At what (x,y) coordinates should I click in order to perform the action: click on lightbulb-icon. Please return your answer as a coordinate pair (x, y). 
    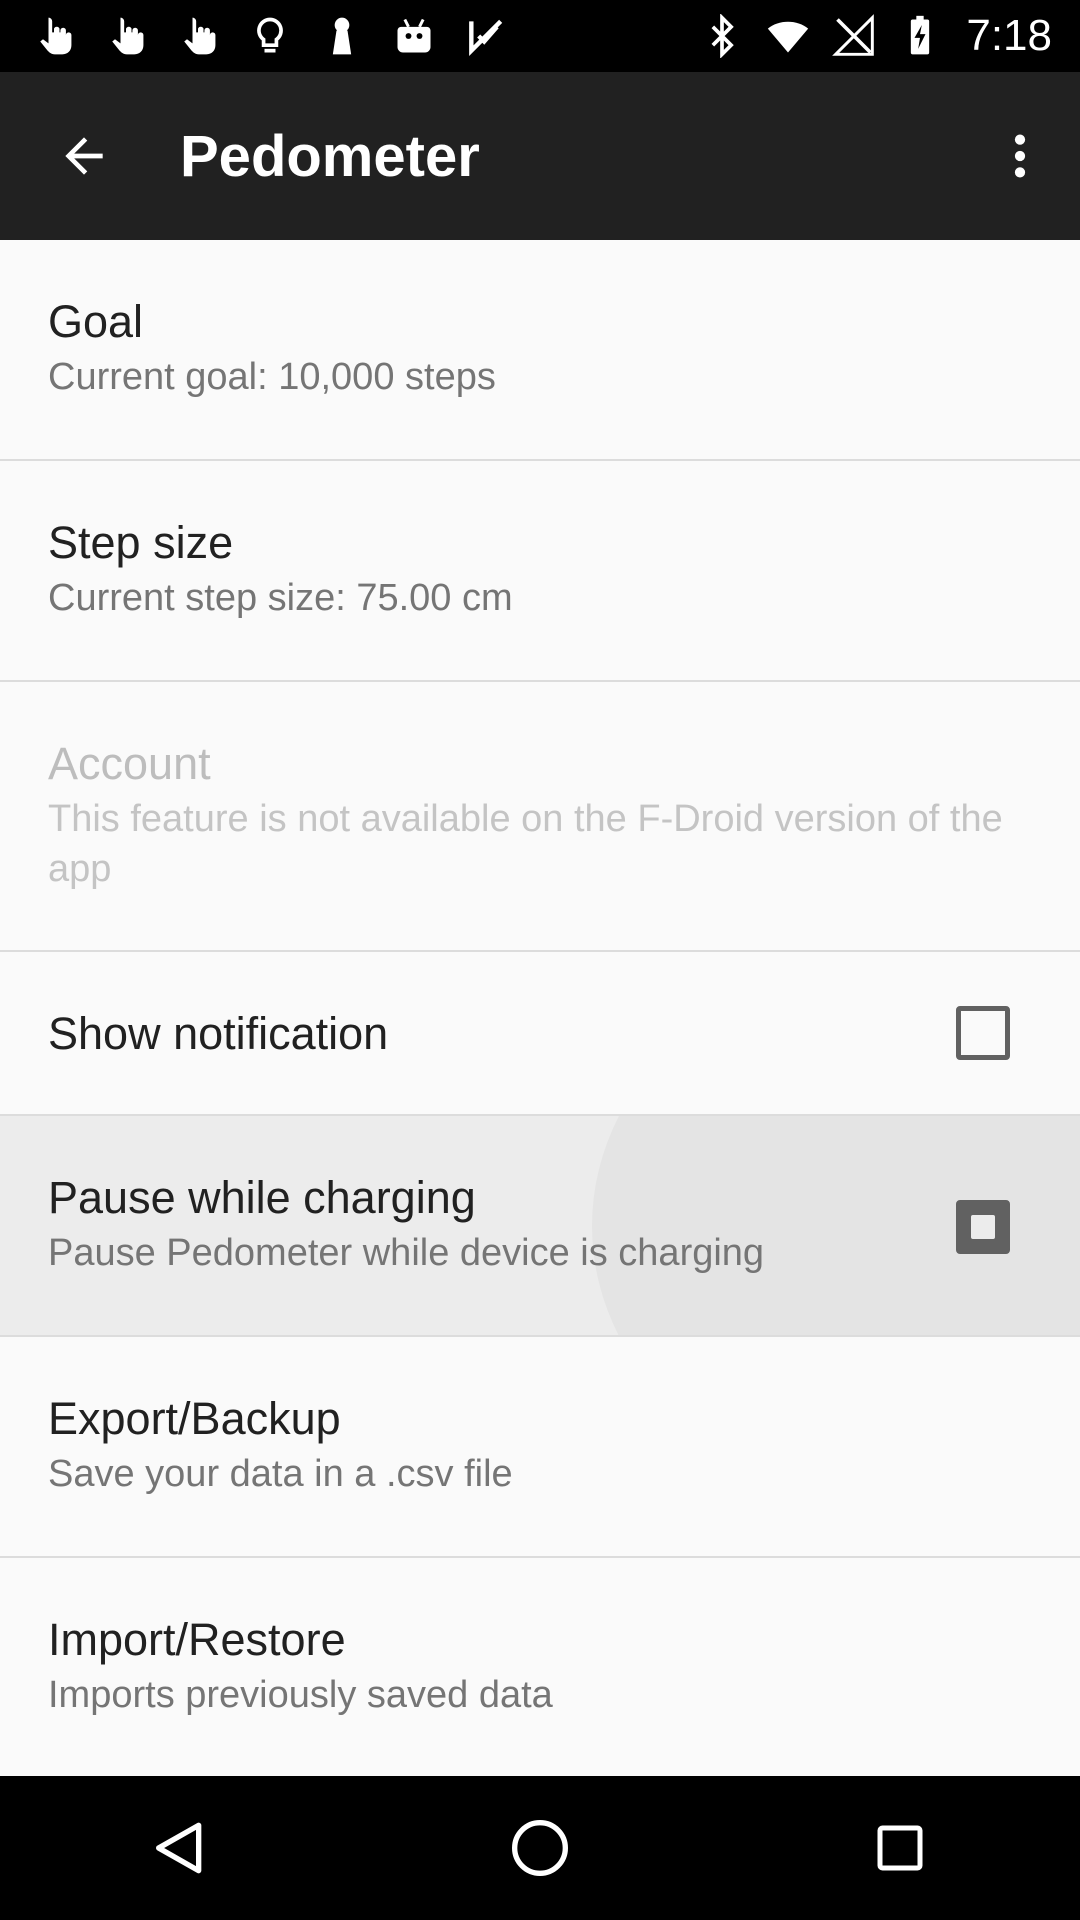
    Looking at the image, I should click on (270, 36).